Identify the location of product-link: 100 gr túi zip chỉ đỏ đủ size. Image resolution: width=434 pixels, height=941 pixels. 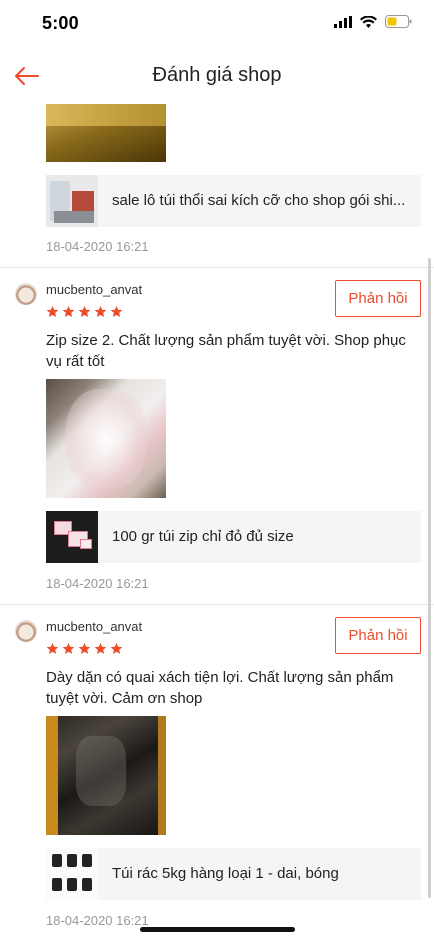
(233, 537).